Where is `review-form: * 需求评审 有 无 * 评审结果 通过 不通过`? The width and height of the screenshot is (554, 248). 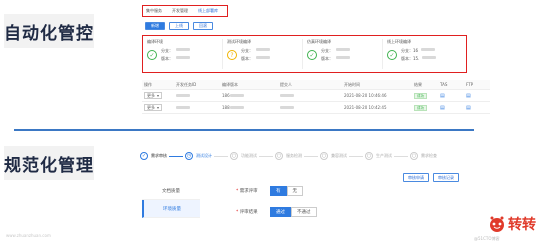 review-form: * 需求评审 有 无 * 评审结果 通过 不通过 is located at coordinates (276, 201).